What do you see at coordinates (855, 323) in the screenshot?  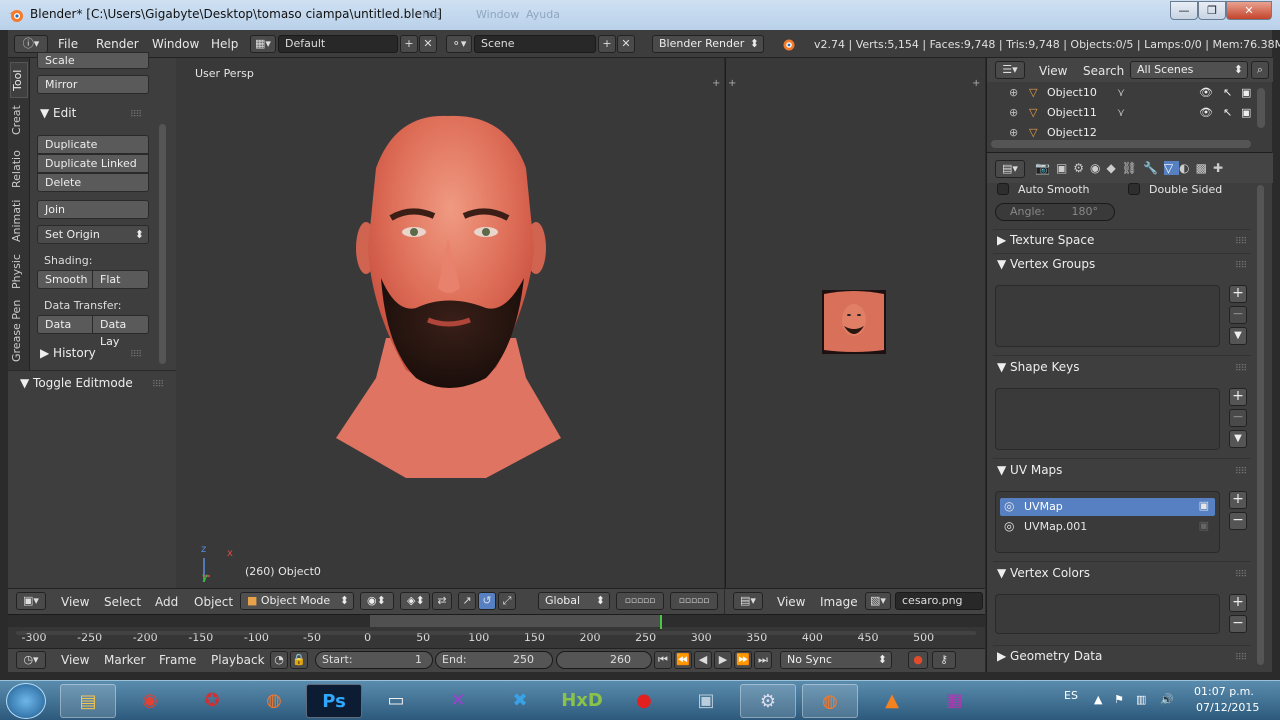 I see `uv-image-editor: + +` at bounding box center [855, 323].